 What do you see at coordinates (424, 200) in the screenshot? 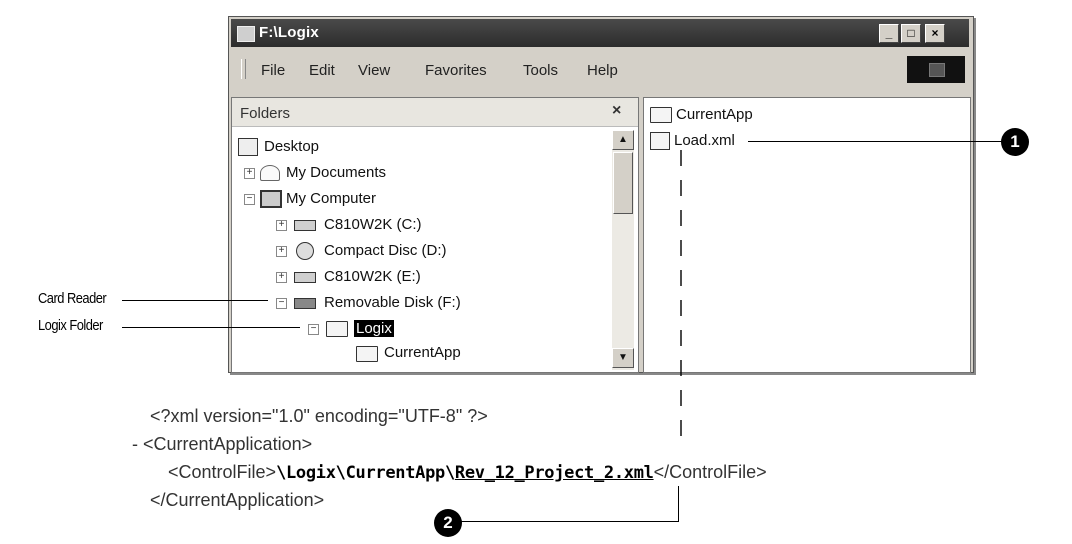
I see `tree-item-my-computer: − My Computer` at bounding box center [424, 200].